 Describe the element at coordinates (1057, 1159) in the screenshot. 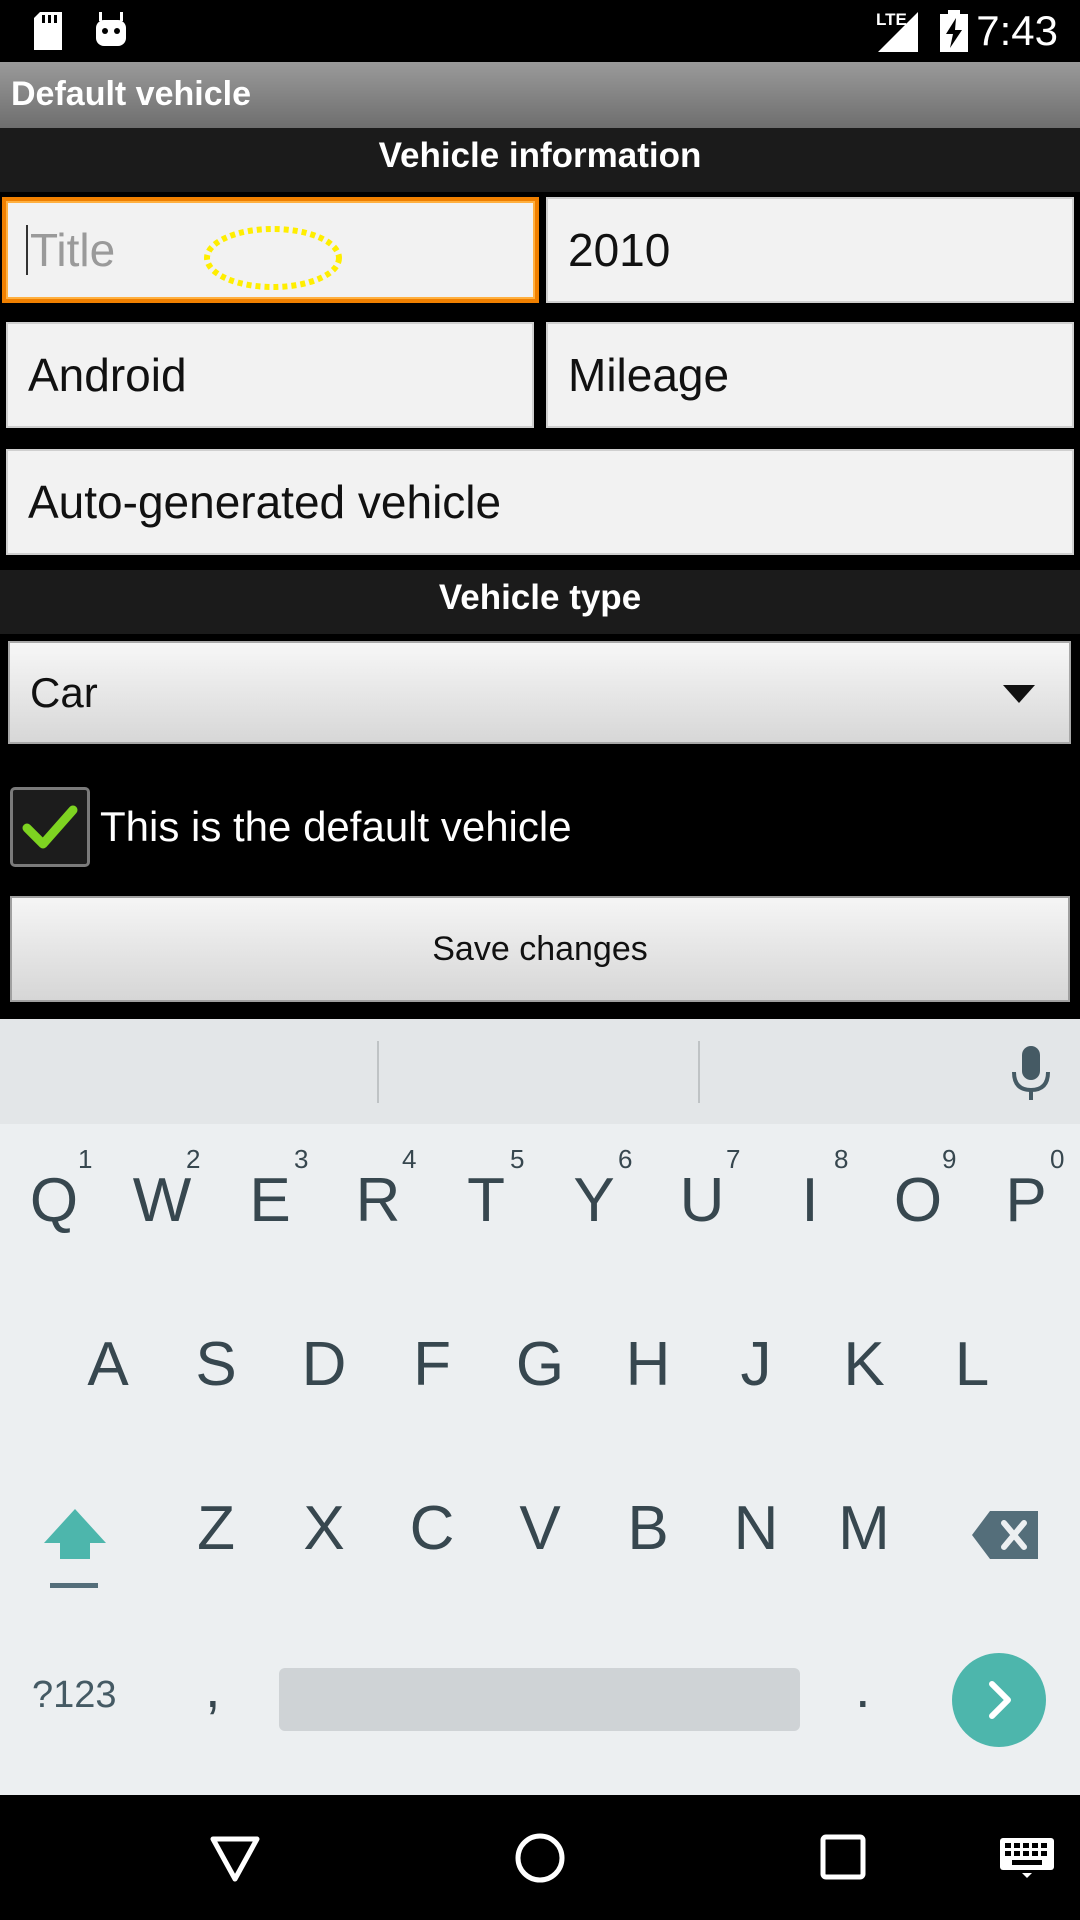

I see `key-hint-0: 0` at that location.